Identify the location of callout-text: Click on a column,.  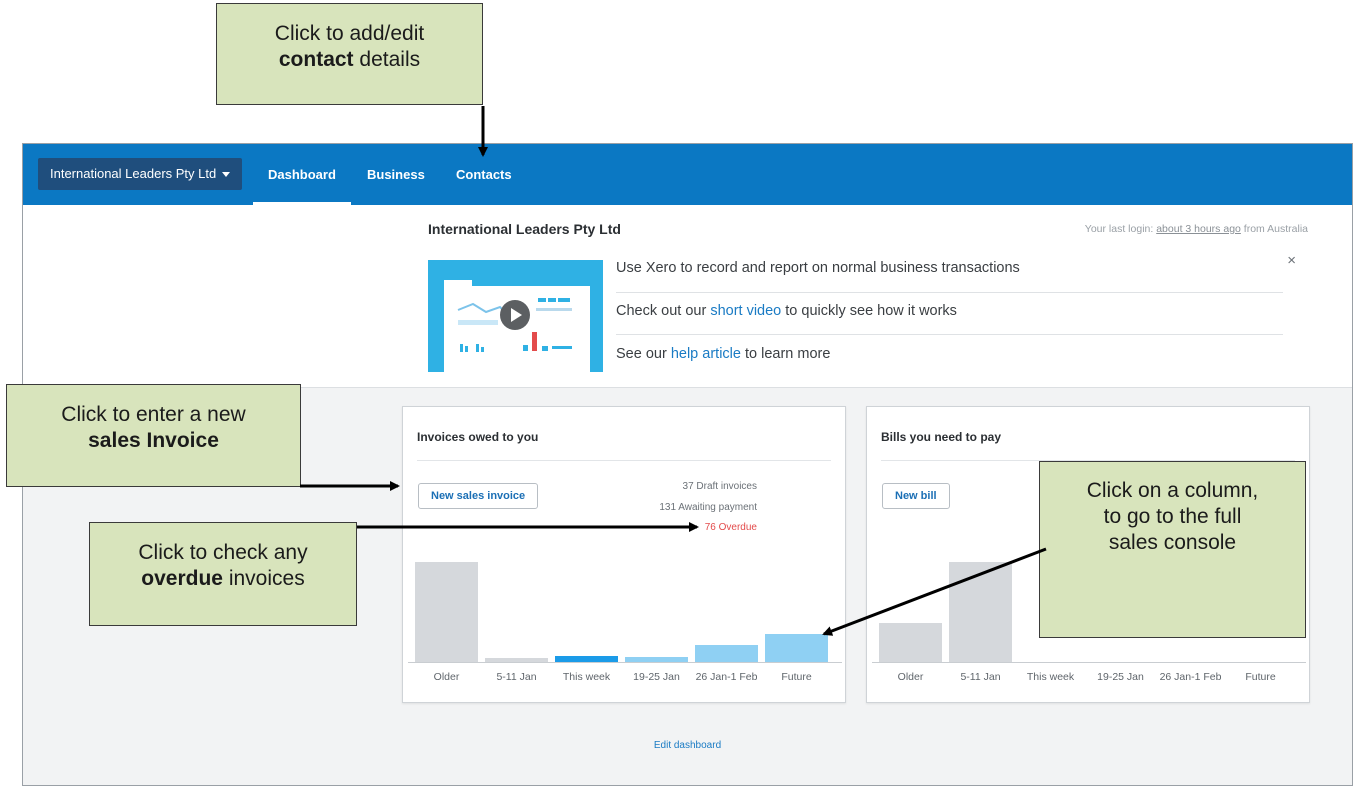
(1172, 490).